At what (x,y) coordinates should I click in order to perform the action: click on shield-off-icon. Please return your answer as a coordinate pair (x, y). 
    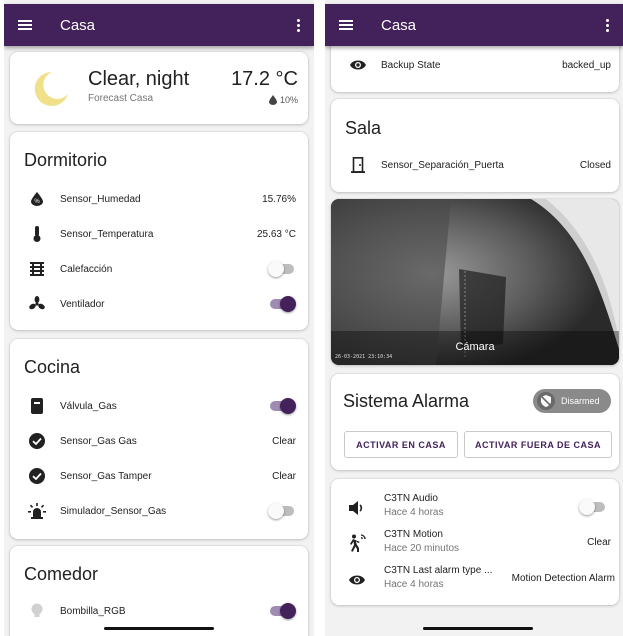
    Looking at the image, I should click on (546, 401).